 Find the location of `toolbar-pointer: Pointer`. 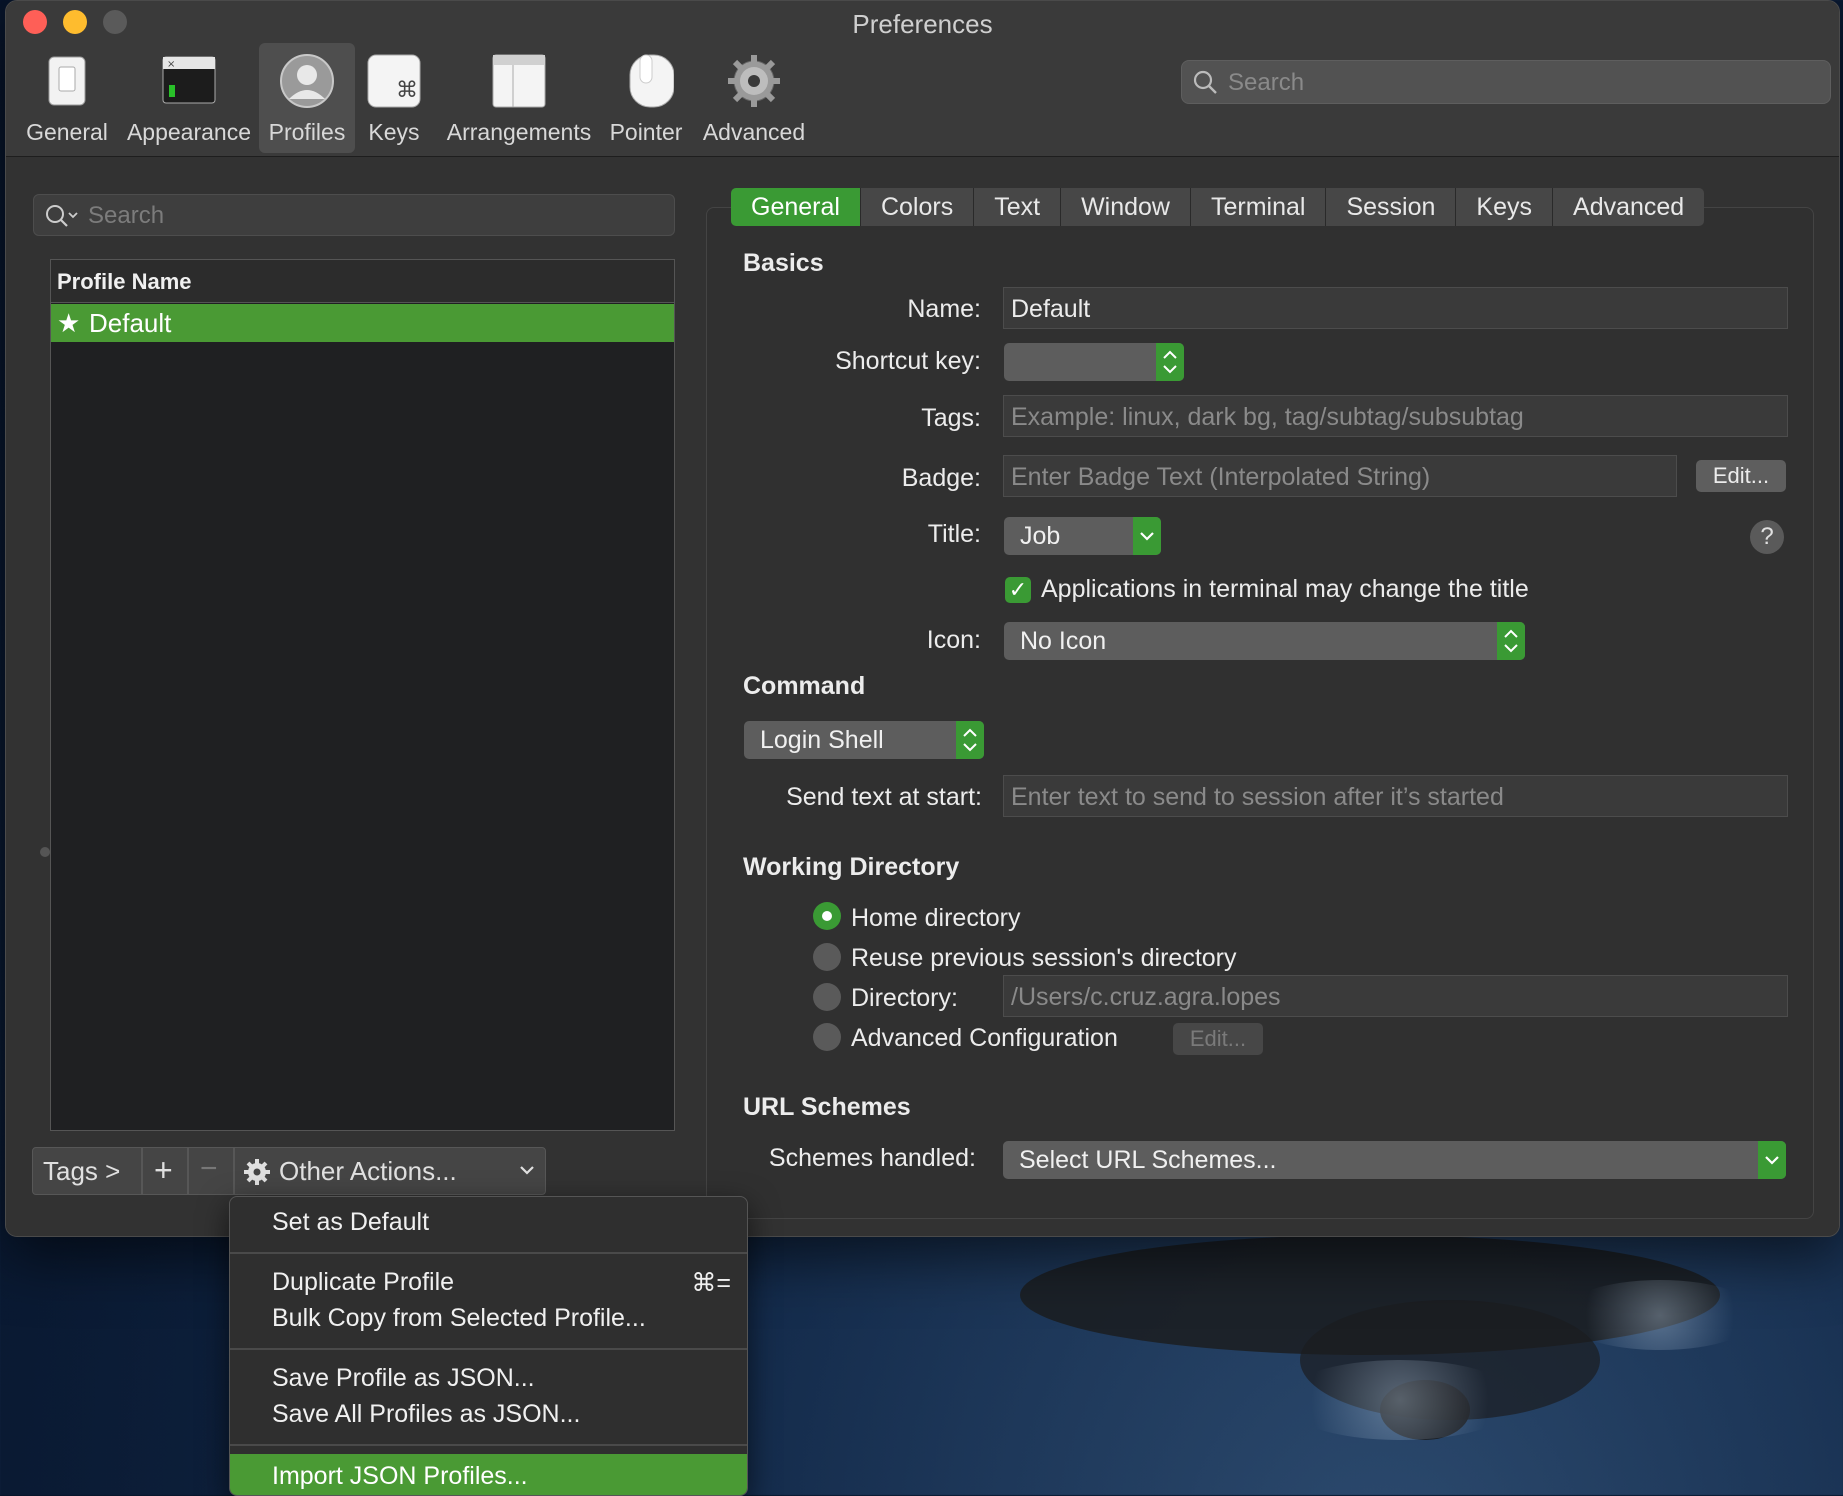

toolbar-pointer: Pointer is located at coordinates (646, 98).